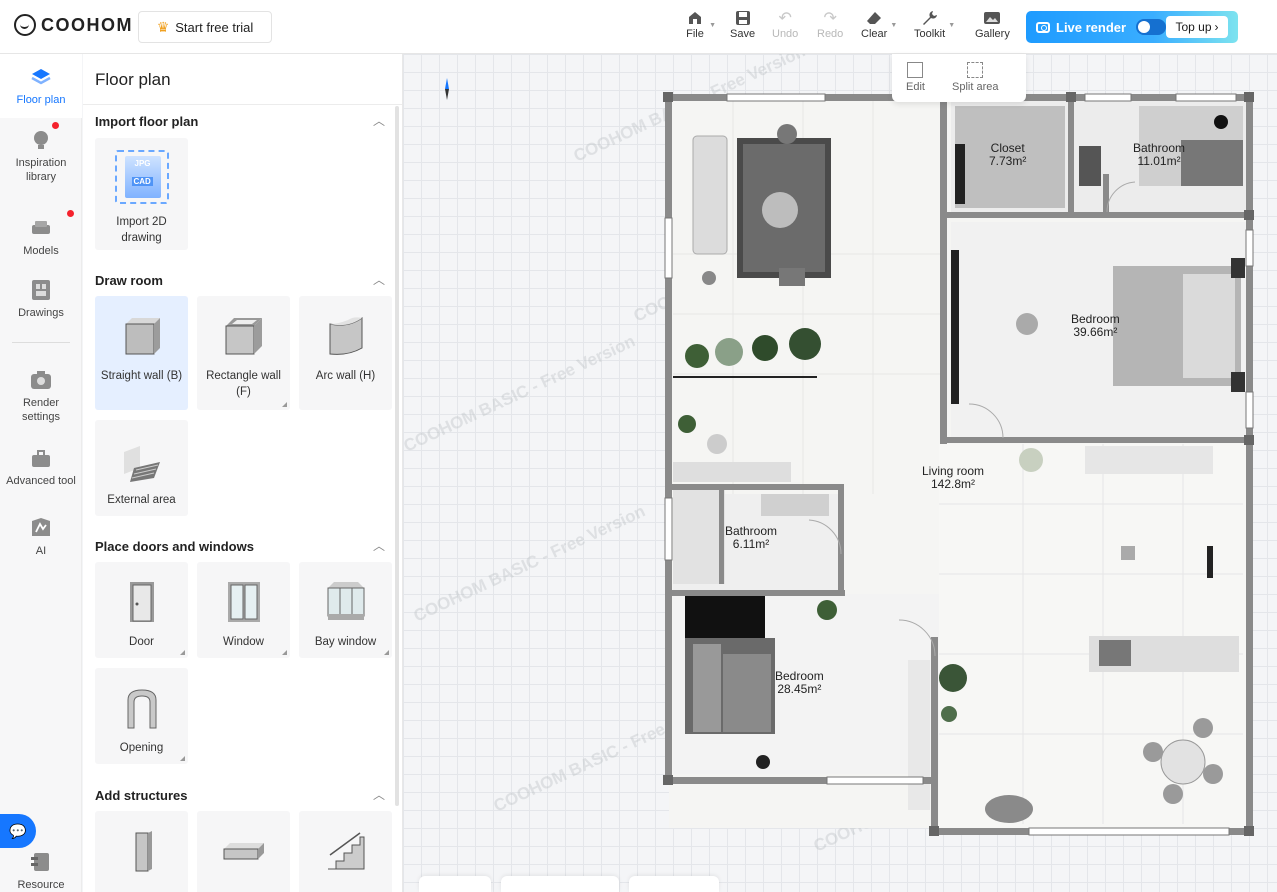 The width and height of the screenshot is (1277, 892). Describe the element at coordinates (397, 456) in the screenshot. I see `panel-scrollbar` at that location.